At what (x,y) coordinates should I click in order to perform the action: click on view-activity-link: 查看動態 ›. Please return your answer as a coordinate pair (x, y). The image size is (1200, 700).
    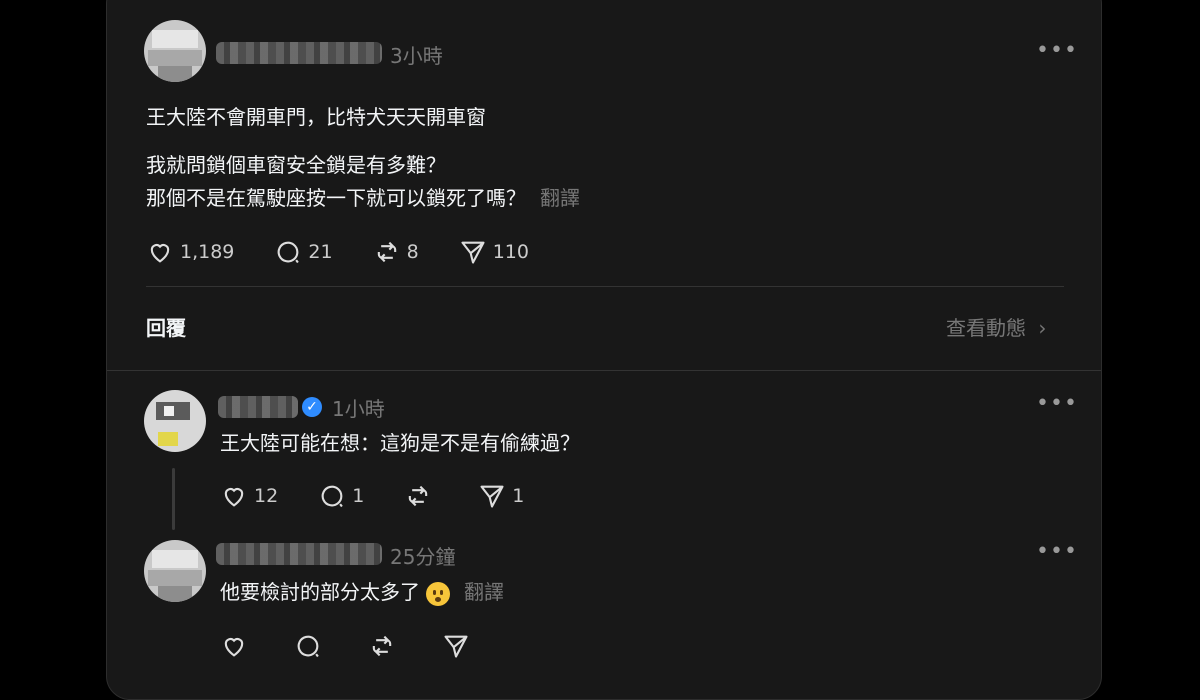
    Looking at the image, I should click on (996, 328).